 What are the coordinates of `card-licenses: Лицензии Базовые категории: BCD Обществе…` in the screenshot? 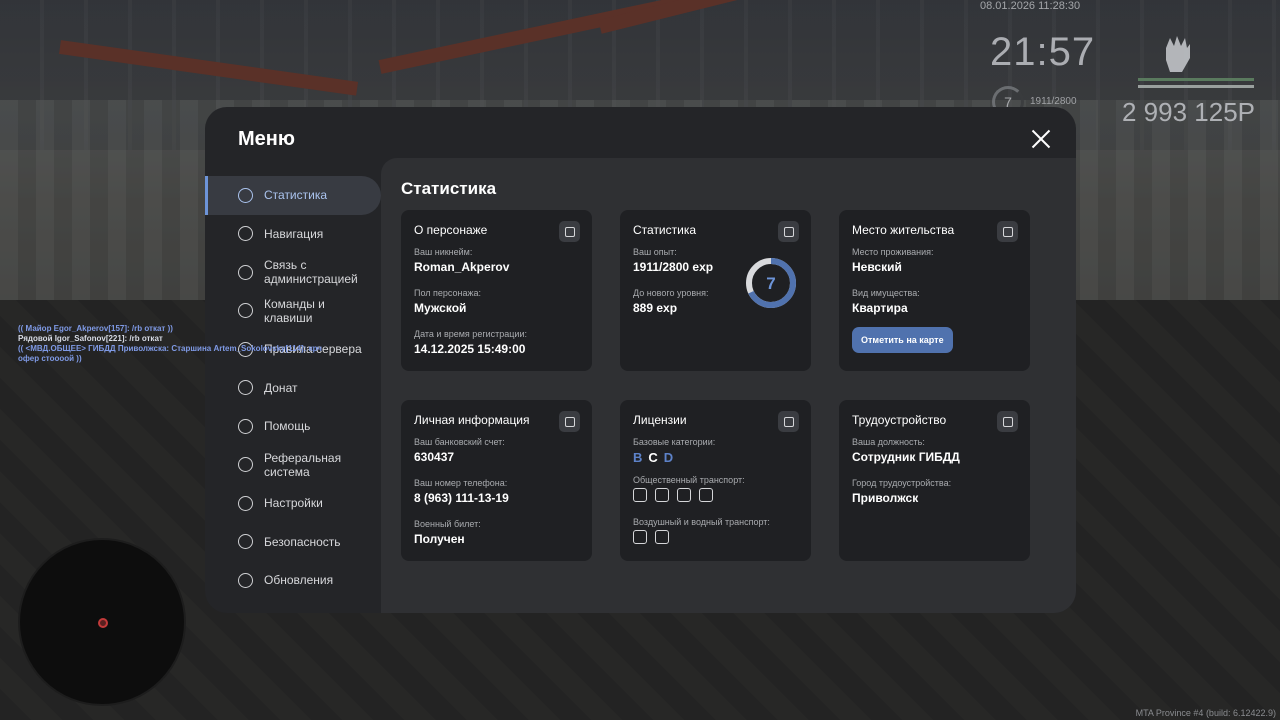 It's located at (715, 480).